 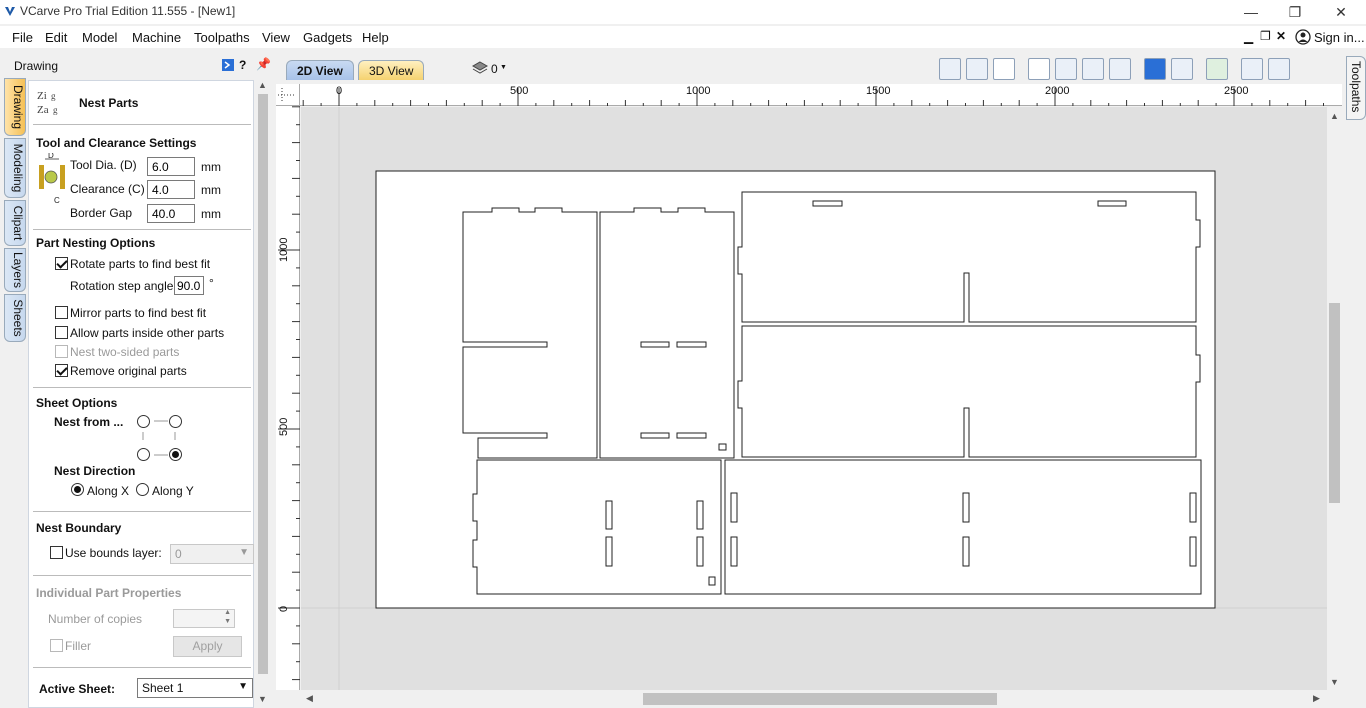 What do you see at coordinates (289, 393) in the screenshot?
I see `ruler-ticks-vertical` at bounding box center [289, 393].